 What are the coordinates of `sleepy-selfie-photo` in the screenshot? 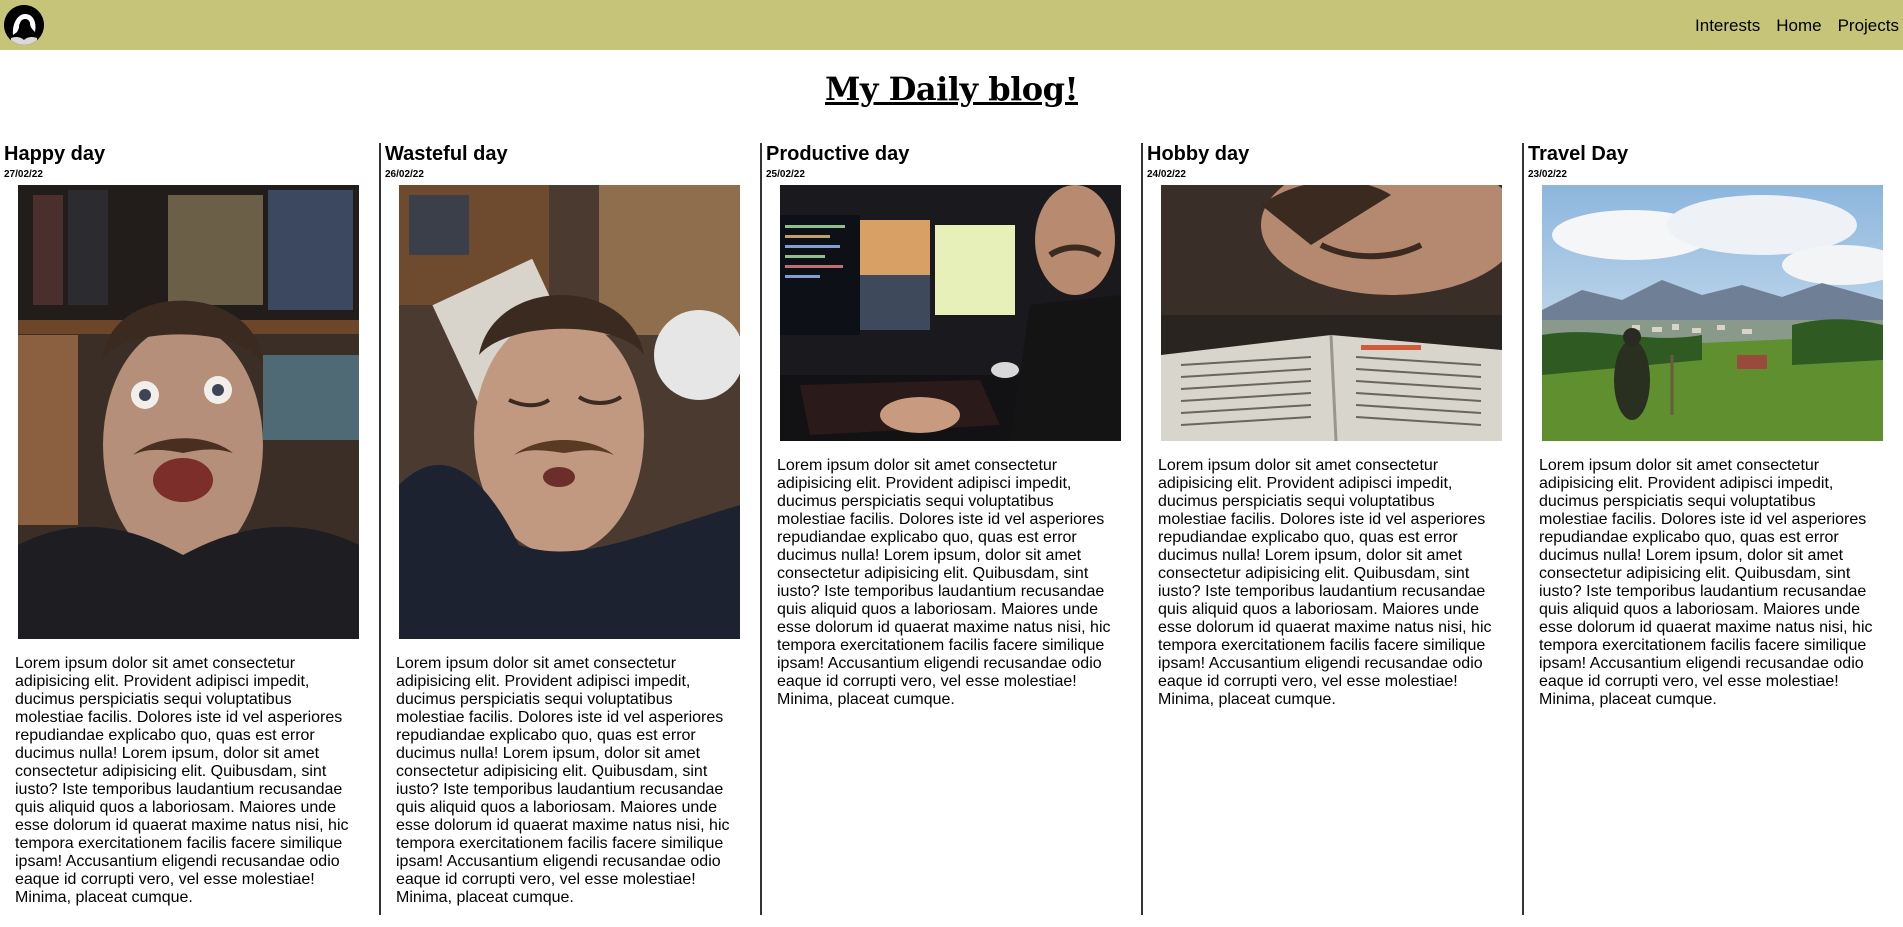 It's located at (569, 412).